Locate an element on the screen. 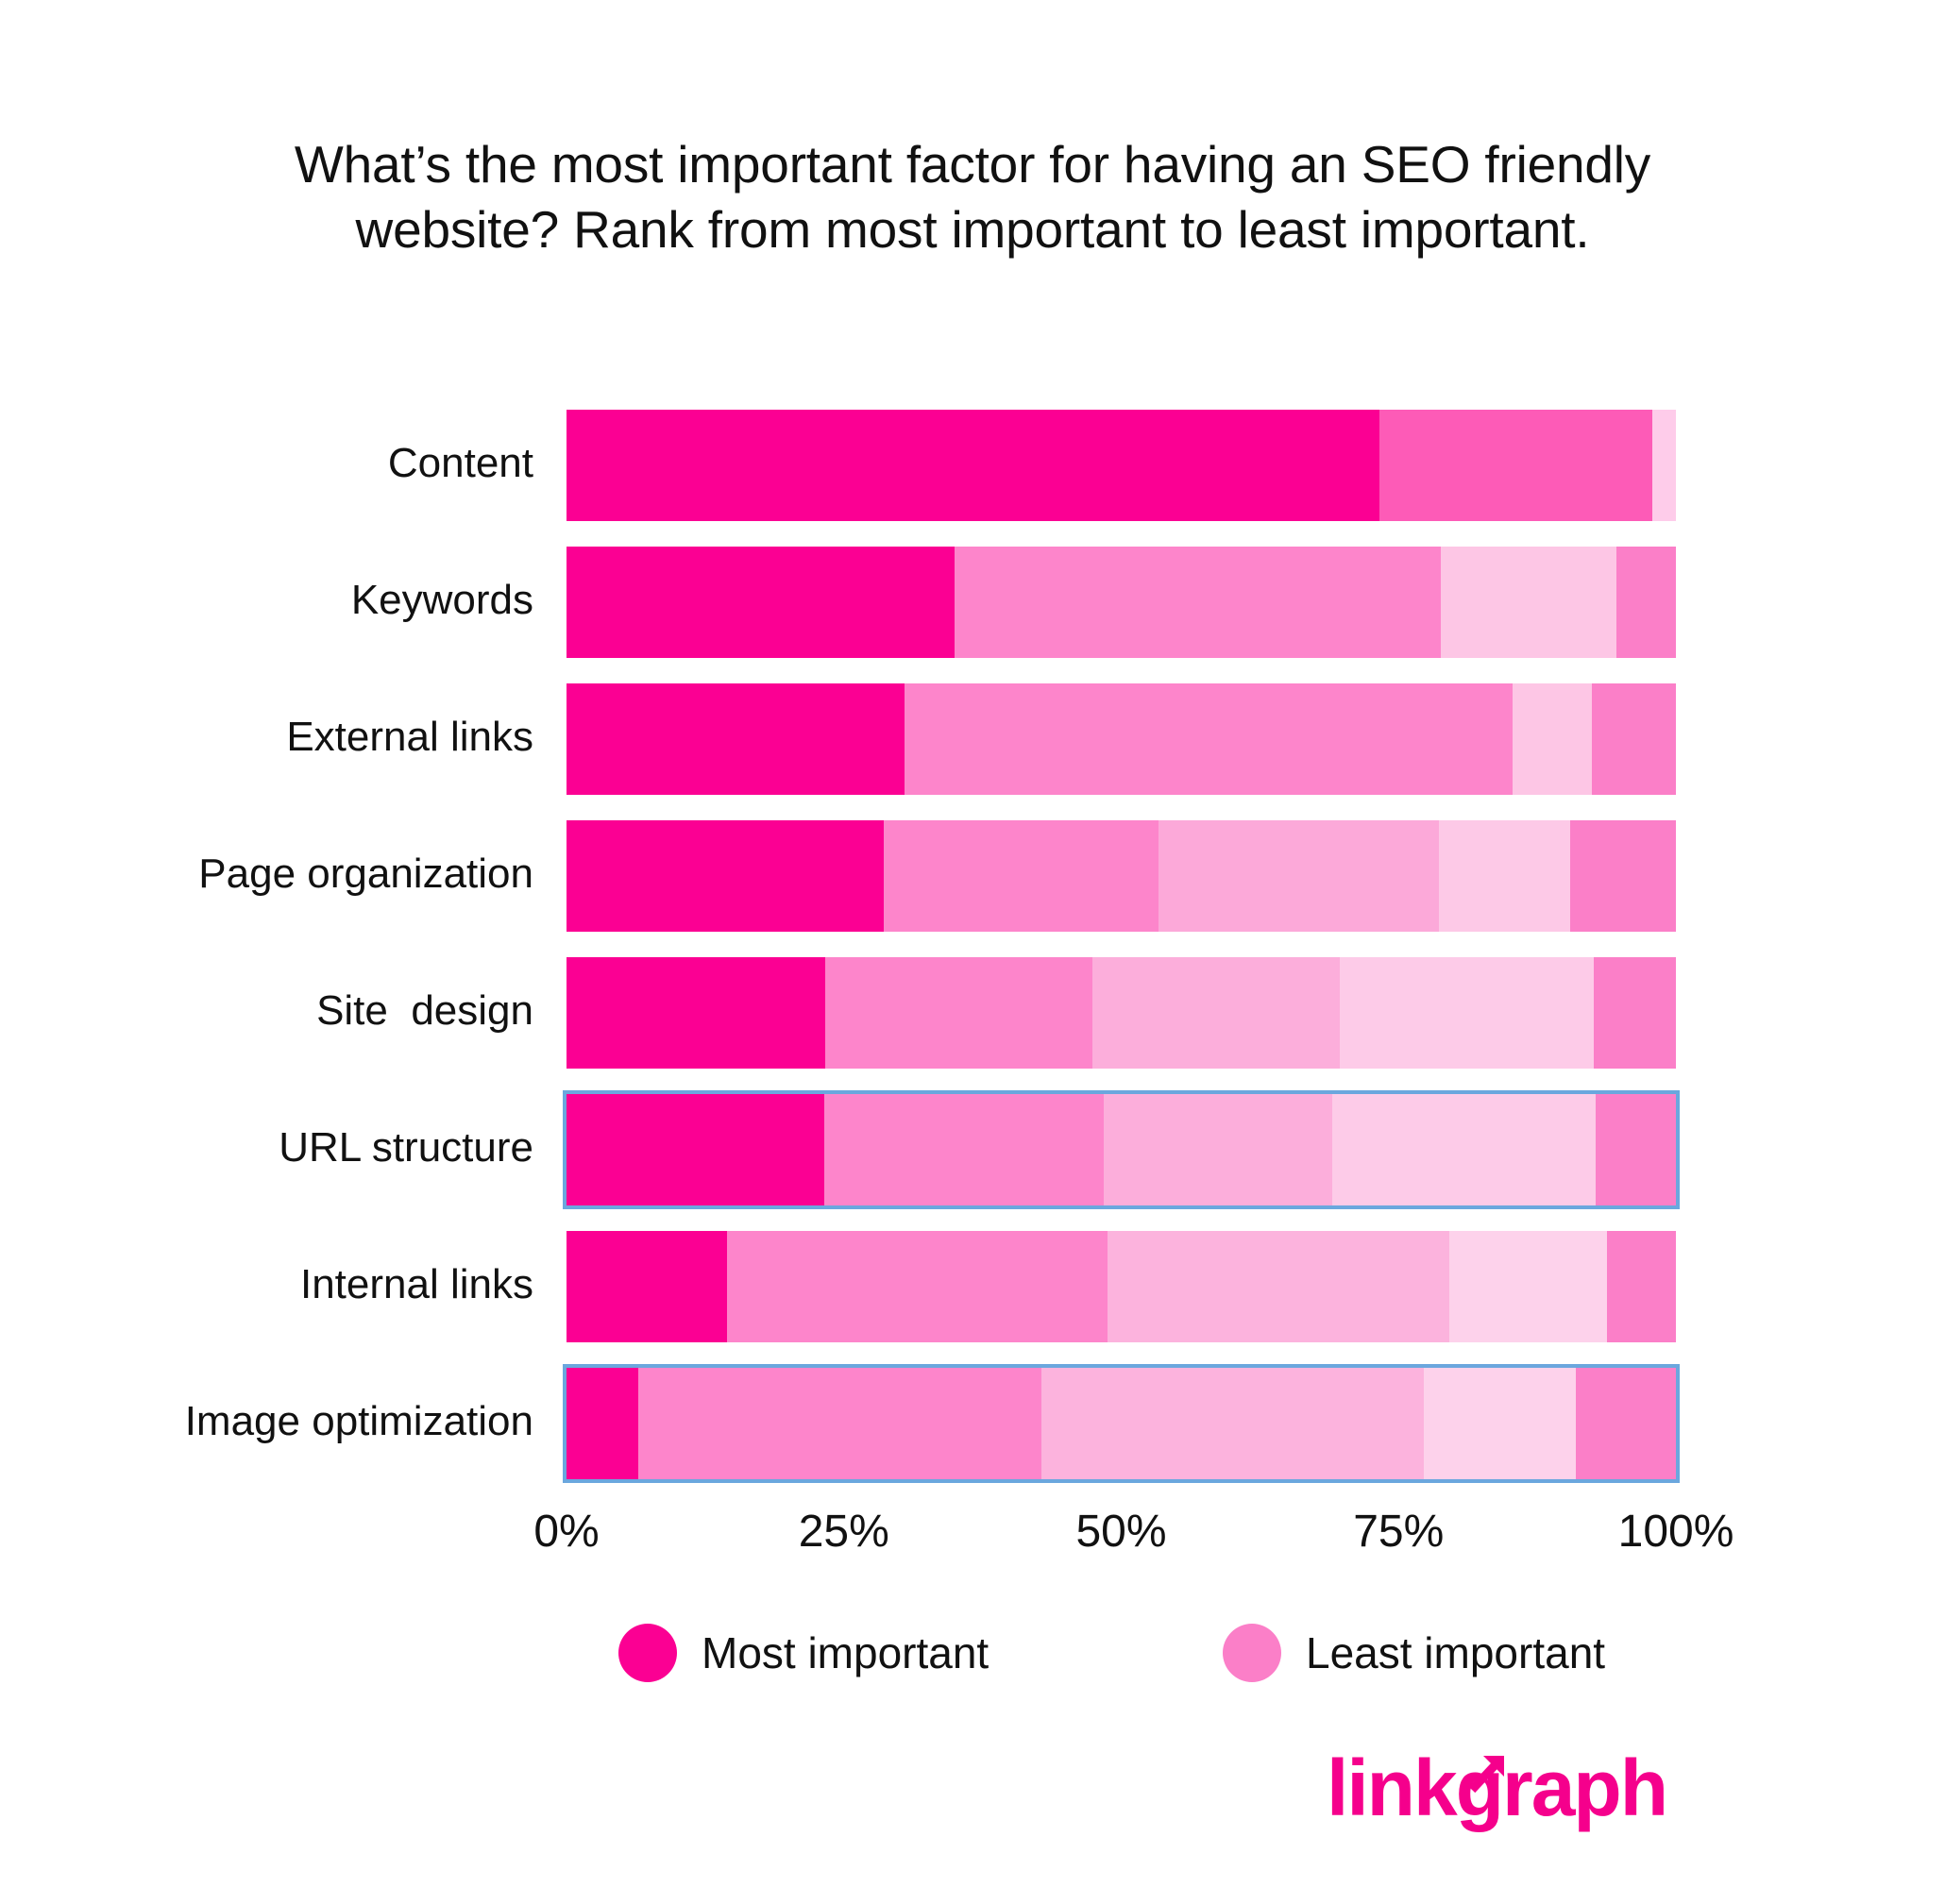 This screenshot has width=1945, height=1904. chart-legend: Most important Least important is located at coordinates (1124, 1675).